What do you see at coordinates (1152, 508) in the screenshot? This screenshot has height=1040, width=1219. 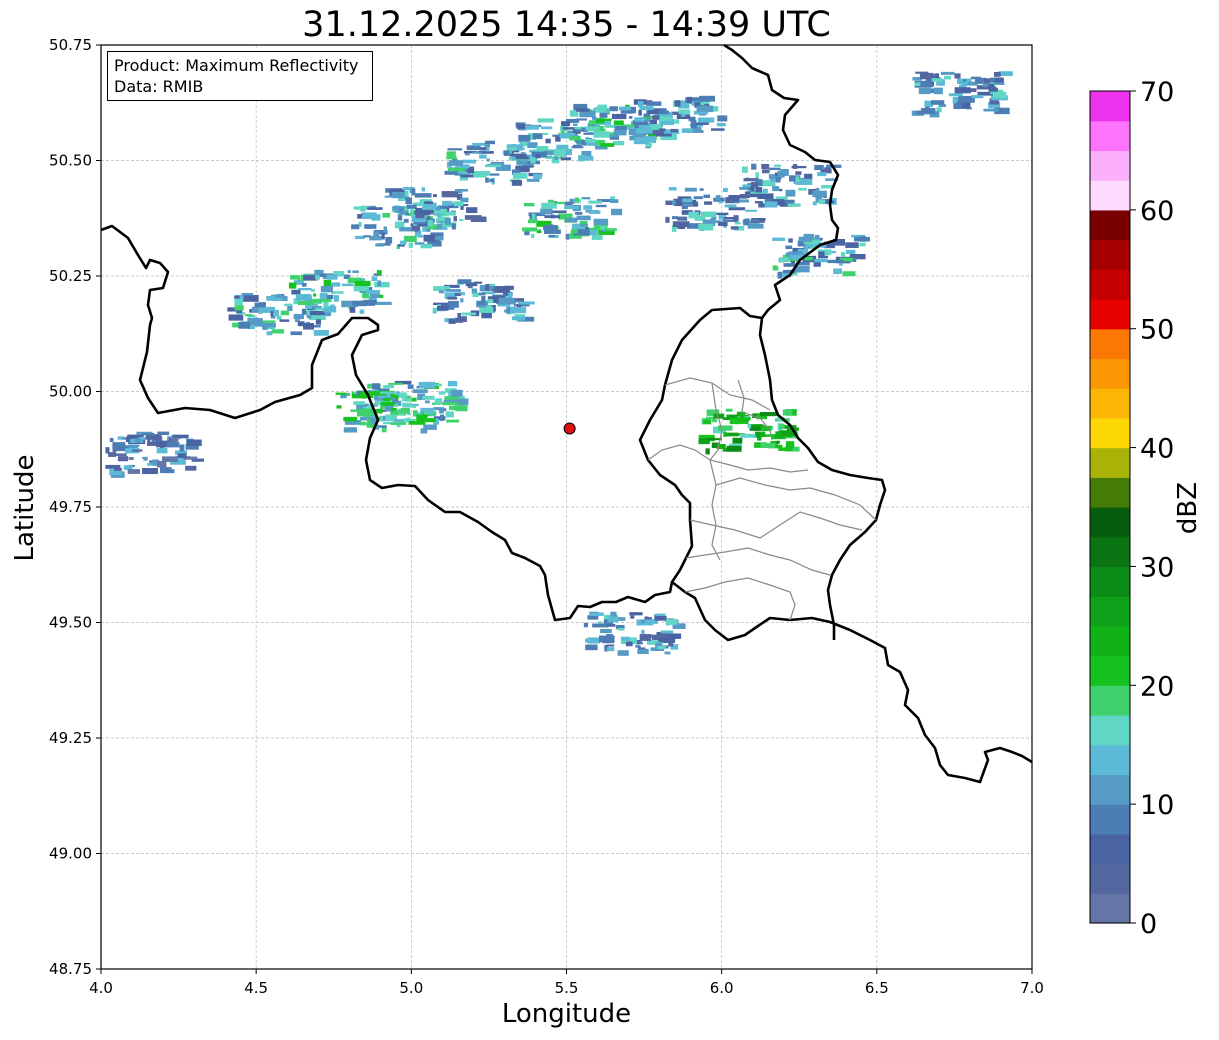 I see `colorbar-ticks: 0 10 20 30 40 50 60 70` at bounding box center [1152, 508].